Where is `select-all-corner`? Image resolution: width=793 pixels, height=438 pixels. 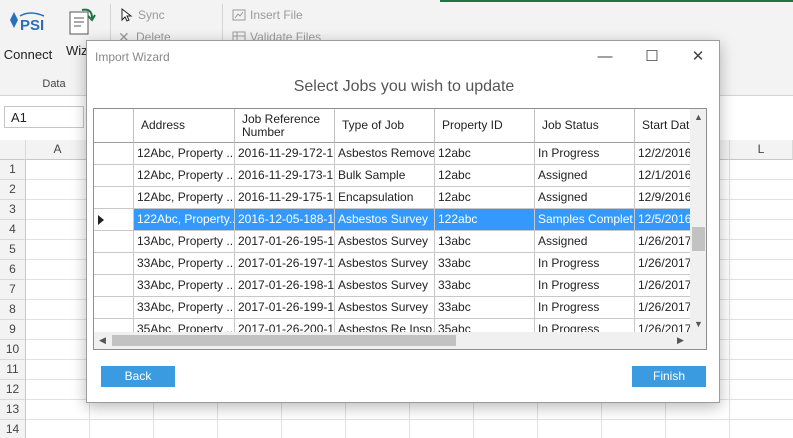
select-all-corner is located at coordinates (13, 150).